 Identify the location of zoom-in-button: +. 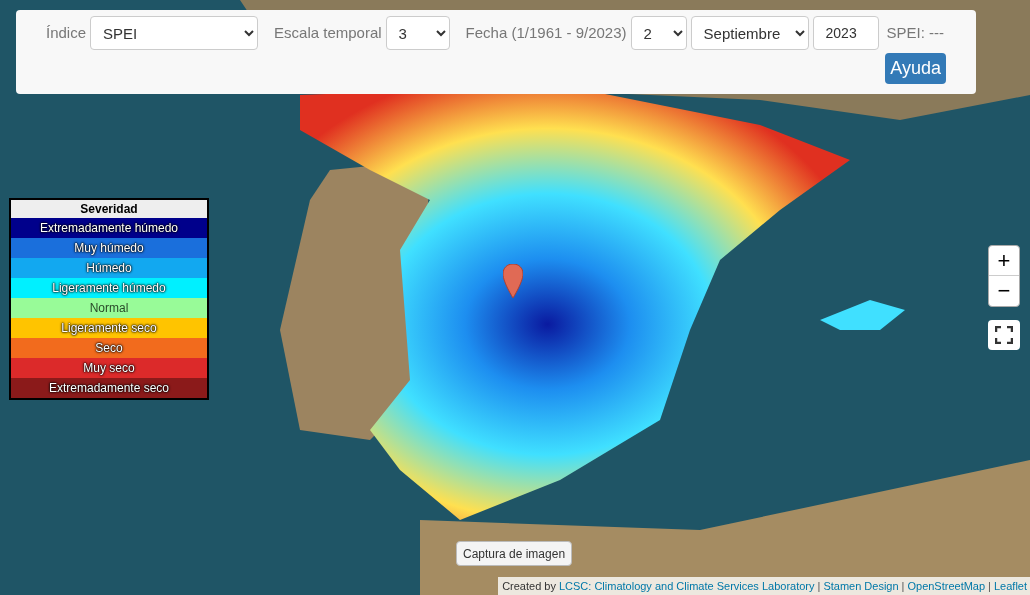
(1004, 261).